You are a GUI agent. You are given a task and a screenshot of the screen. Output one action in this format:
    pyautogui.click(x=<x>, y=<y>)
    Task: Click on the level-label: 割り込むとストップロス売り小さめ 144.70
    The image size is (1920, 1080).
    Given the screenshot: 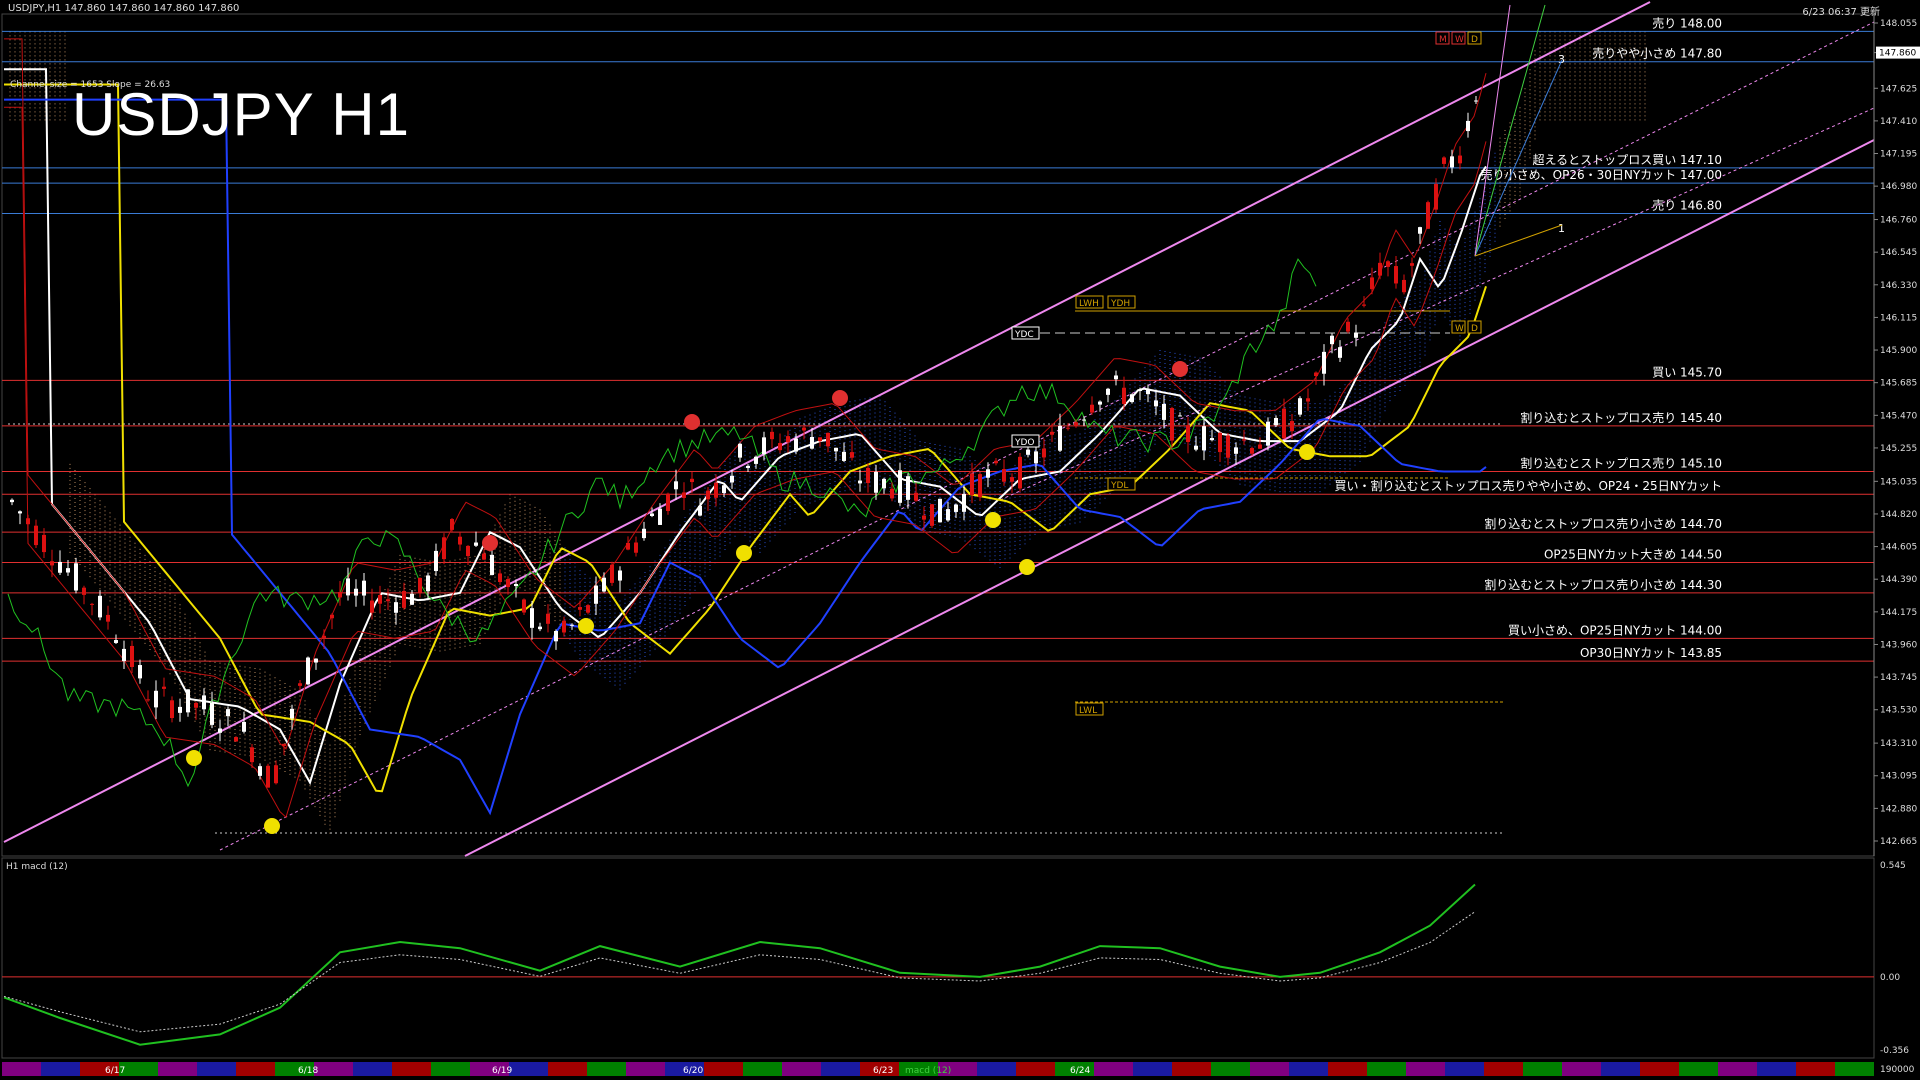 What is the action you would take?
    pyautogui.click(x=1603, y=523)
    